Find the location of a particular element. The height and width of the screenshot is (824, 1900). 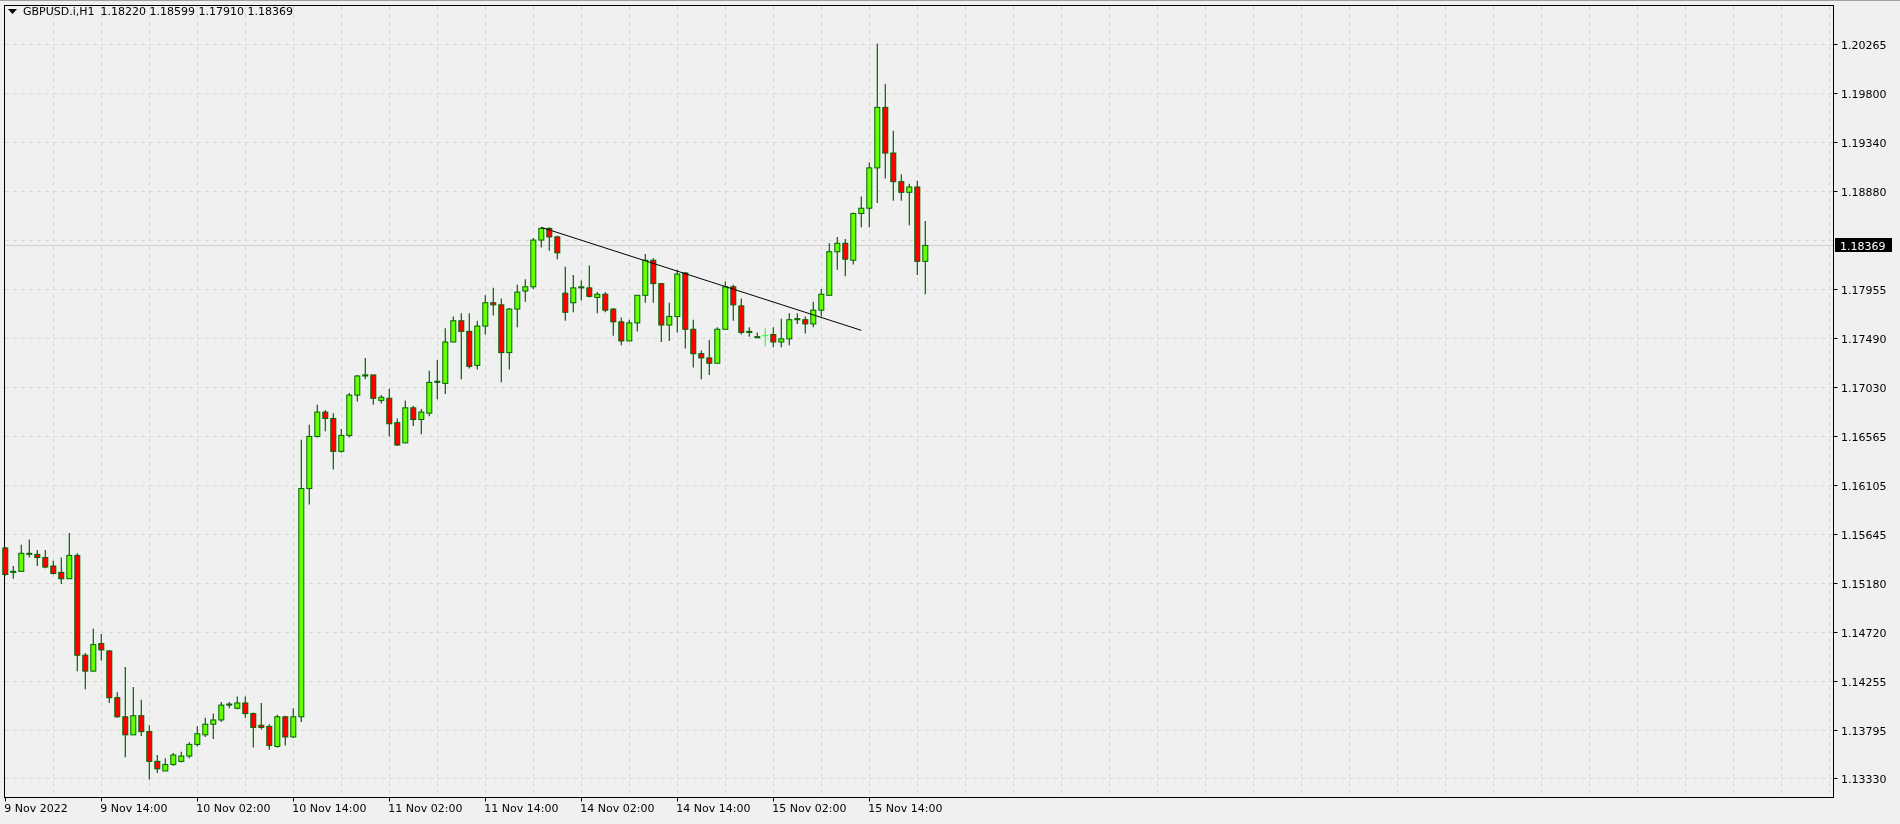

time-label: 14 Nov 14:00 is located at coordinates (713, 808).